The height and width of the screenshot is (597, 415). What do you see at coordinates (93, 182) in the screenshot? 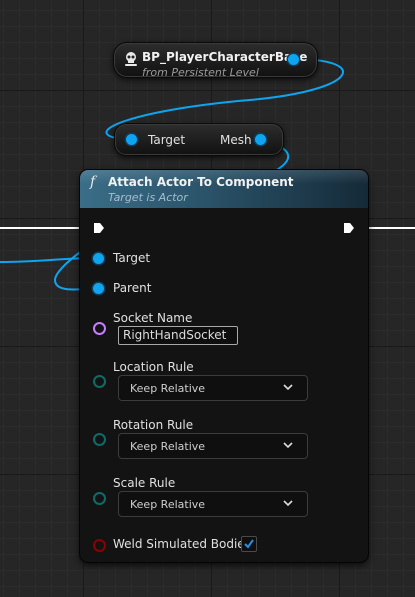
I see `function-icon: f` at bounding box center [93, 182].